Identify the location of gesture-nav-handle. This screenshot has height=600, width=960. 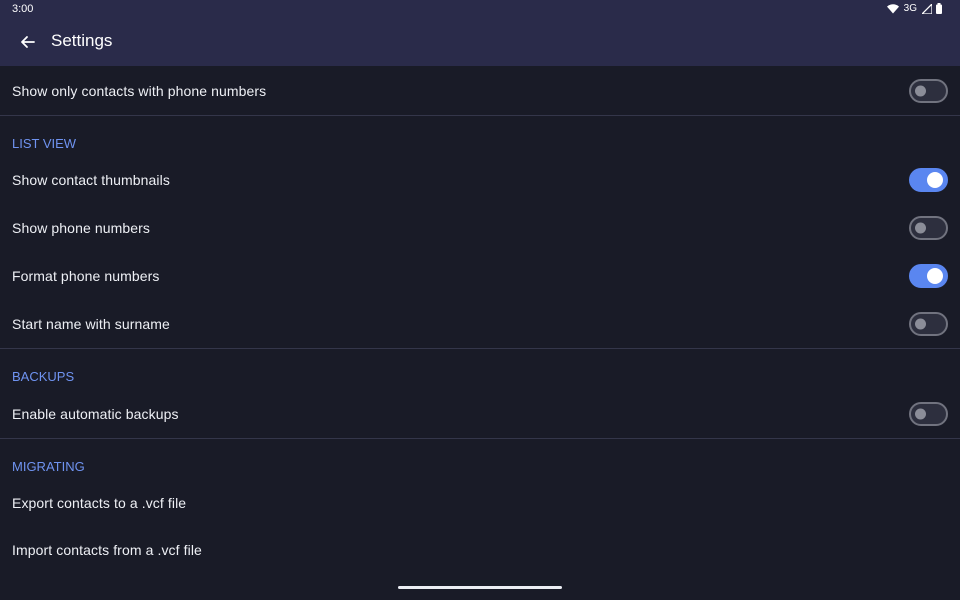
(480, 587).